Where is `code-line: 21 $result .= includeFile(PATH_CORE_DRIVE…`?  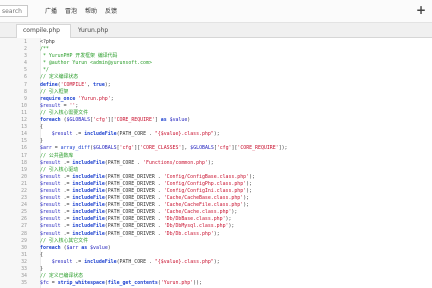
code-line: 21 $result .= includeFile(PATH_CORE_DRIVE… is located at coordinates (216, 184).